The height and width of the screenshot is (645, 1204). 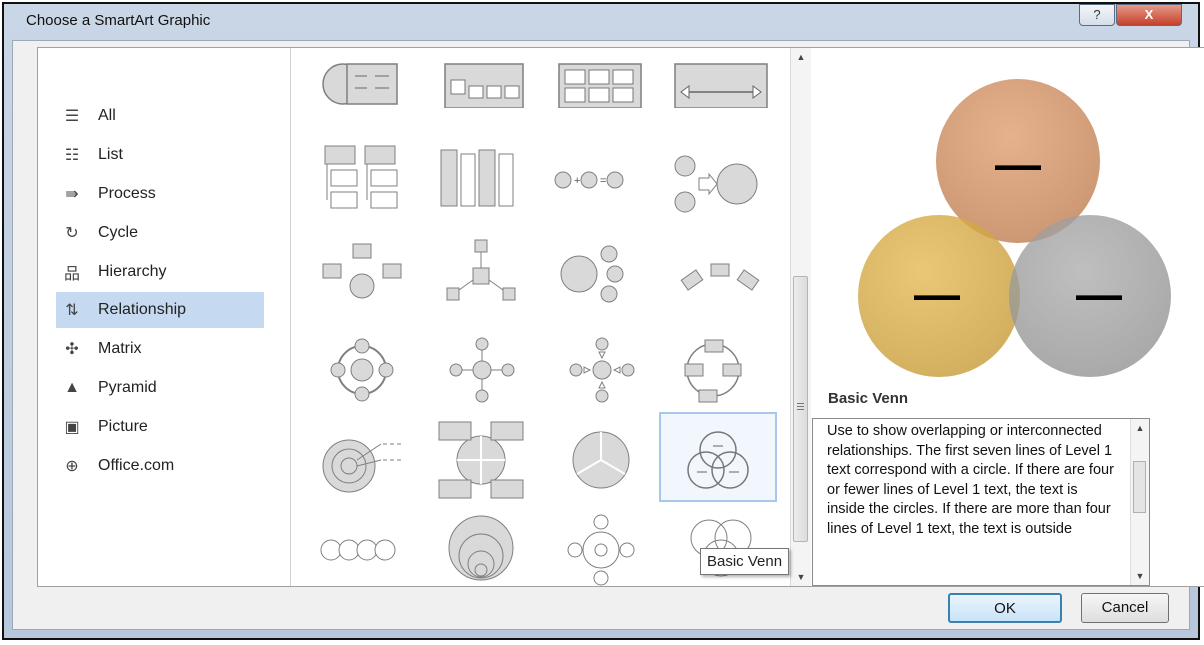 I want to click on list-icon: ☷, so click(x=72, y=155).